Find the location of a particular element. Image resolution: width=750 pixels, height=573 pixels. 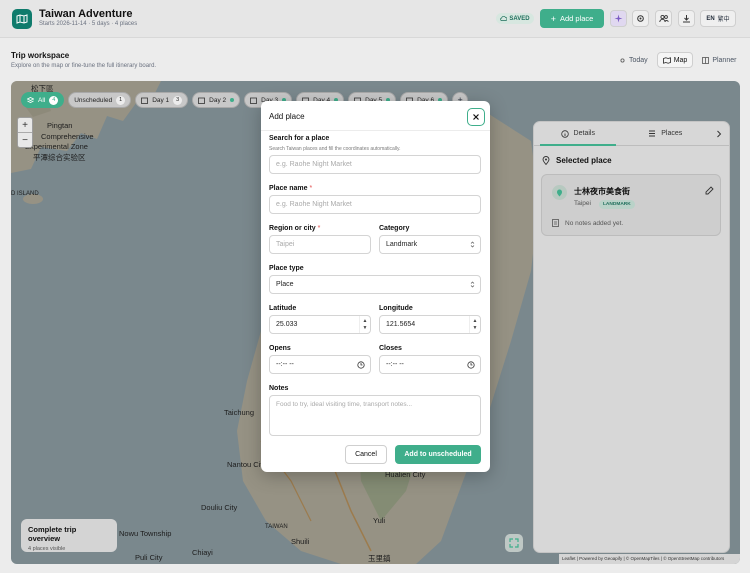

pin-icon is located at coordinates (546, 160).